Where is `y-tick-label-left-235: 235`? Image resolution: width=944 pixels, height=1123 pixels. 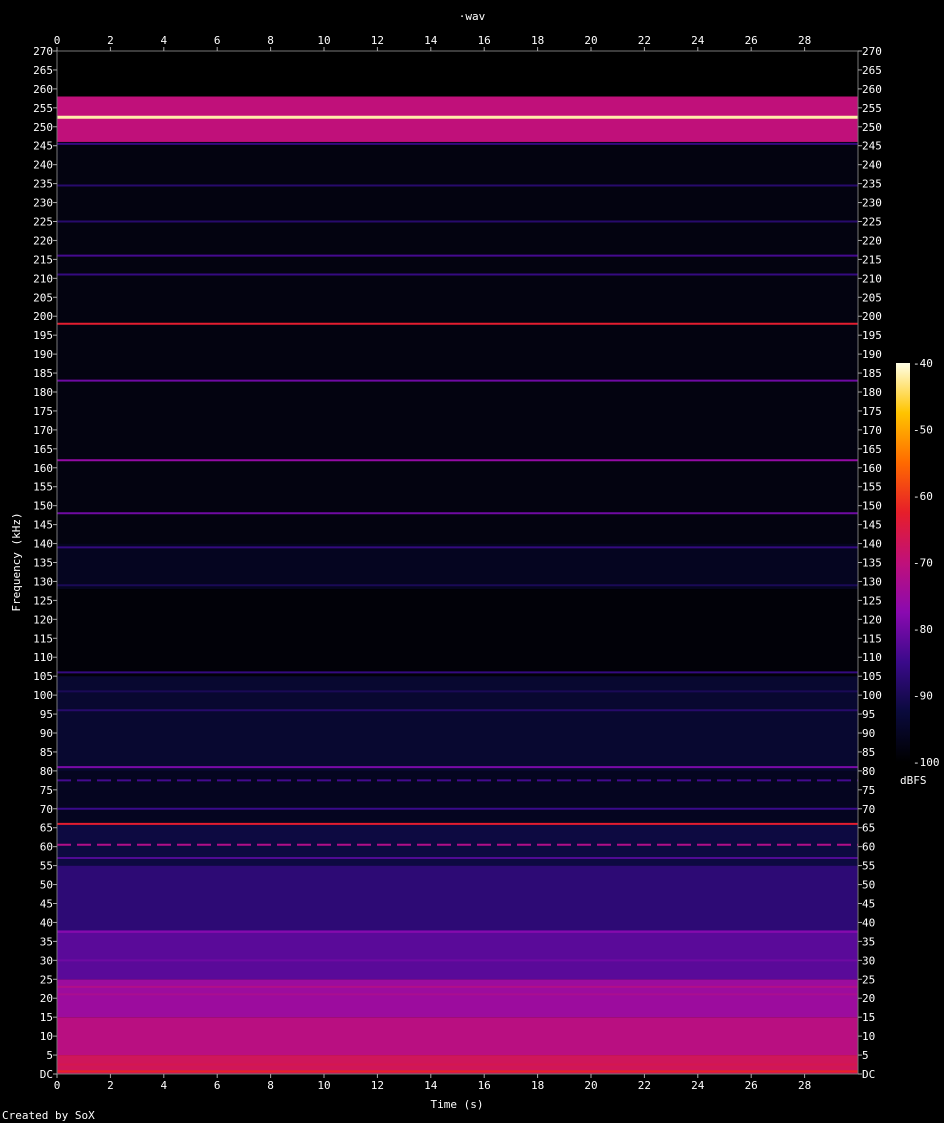
y-tick-label-left-235: 235 is located at coordinates (43, 184).